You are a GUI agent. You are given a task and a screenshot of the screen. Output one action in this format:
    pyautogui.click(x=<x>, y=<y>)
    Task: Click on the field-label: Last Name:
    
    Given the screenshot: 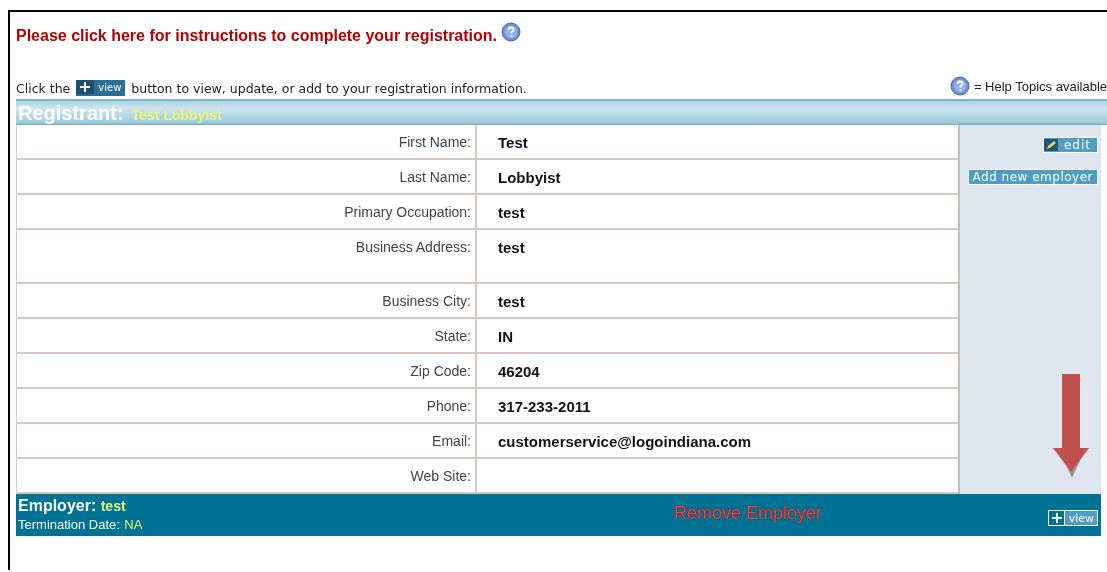 What is the action you would take?
    pyautogui.click(x=435, y=177)
    